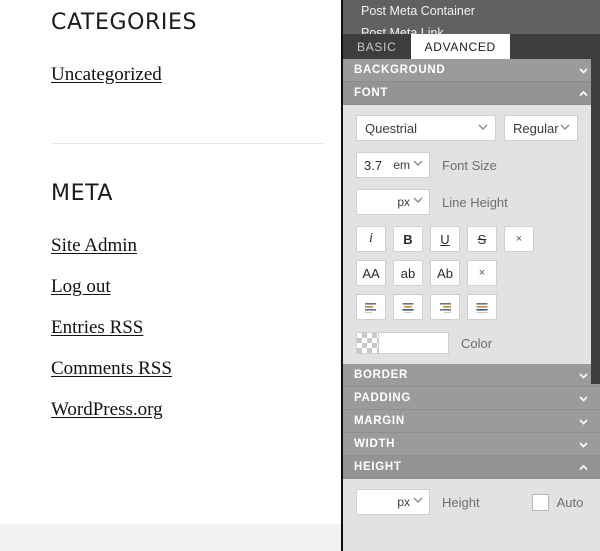 The width and height of the screenshot is (600, 551). What do you see at coordinates (188, 369) in the screenshot?
I see `list-item: Comments RSS` at bounding box center [188, 369].